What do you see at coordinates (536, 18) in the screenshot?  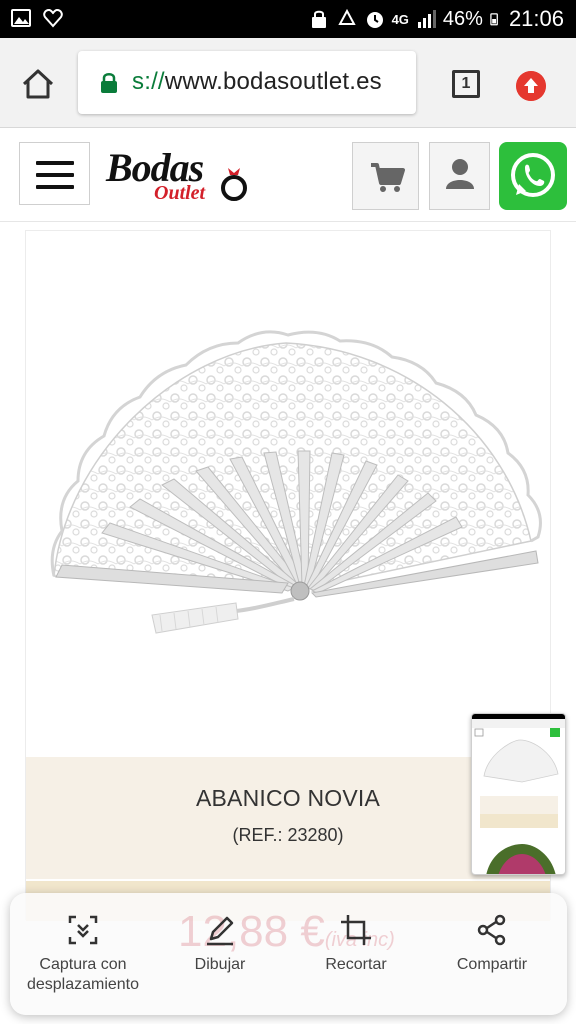 I see `clock: 21:06` at bounding box center [536, 18].